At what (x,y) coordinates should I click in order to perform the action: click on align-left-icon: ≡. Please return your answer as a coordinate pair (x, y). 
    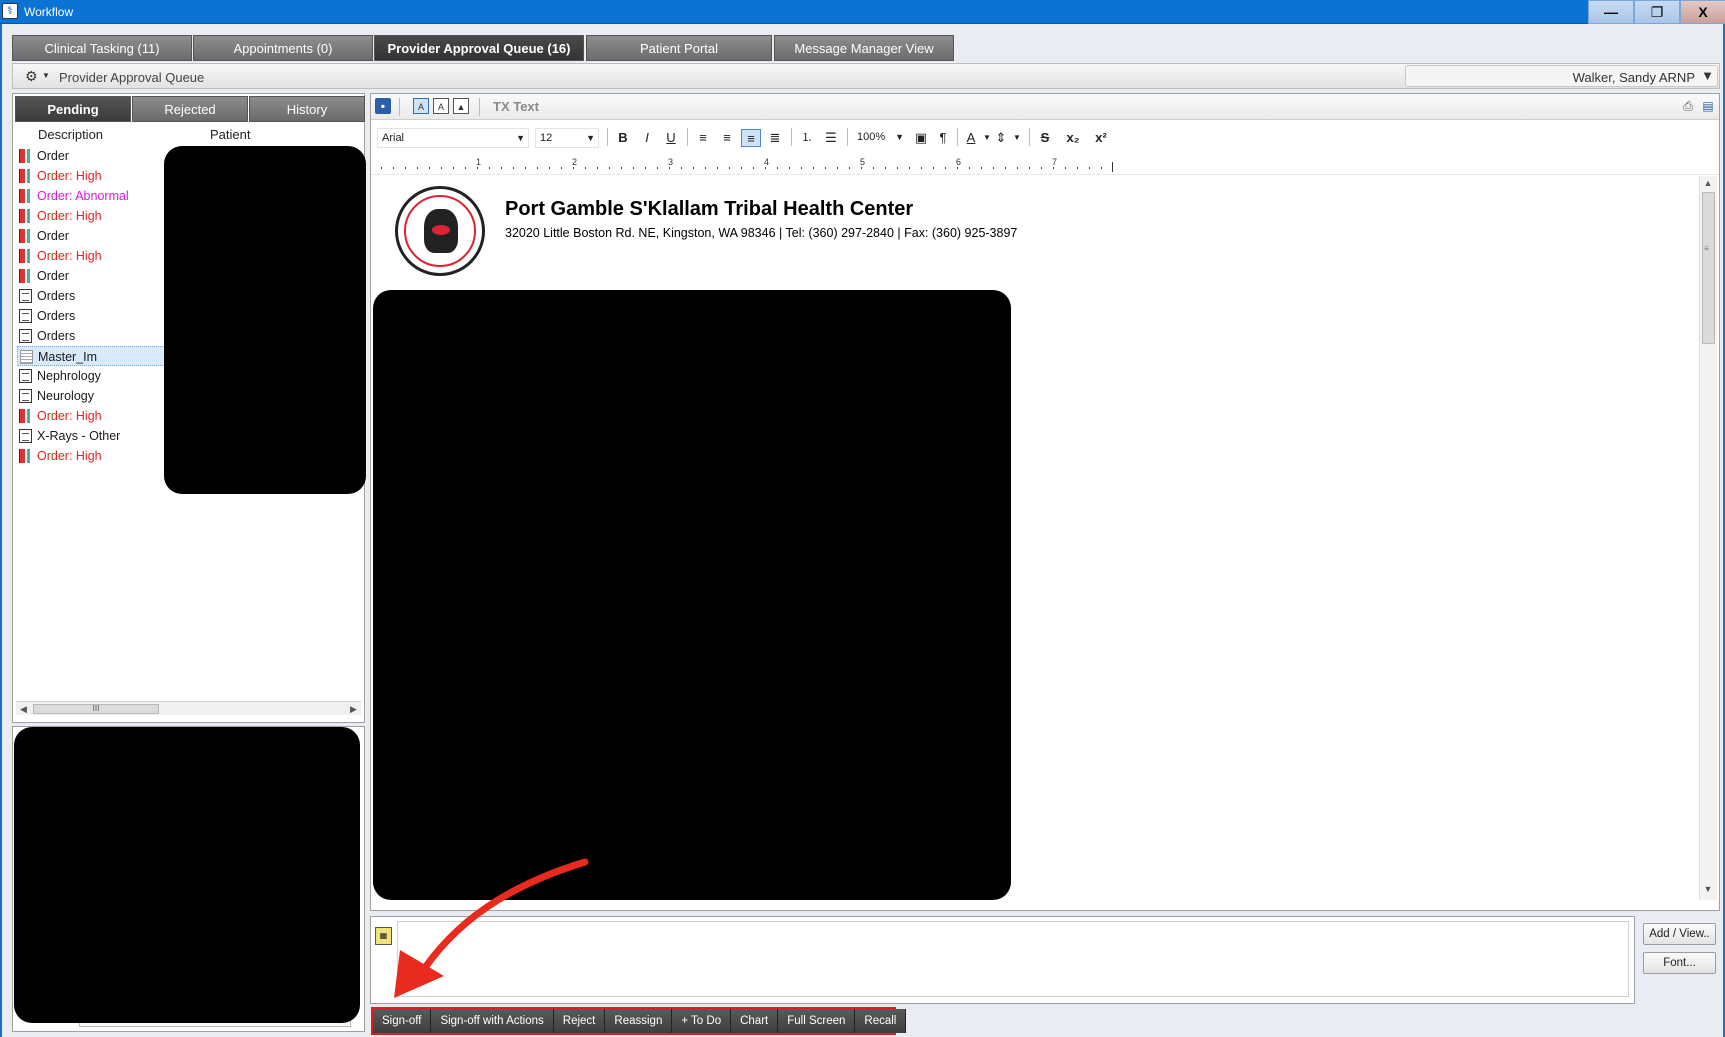
    Looking at the image, I should click on (703, 138).